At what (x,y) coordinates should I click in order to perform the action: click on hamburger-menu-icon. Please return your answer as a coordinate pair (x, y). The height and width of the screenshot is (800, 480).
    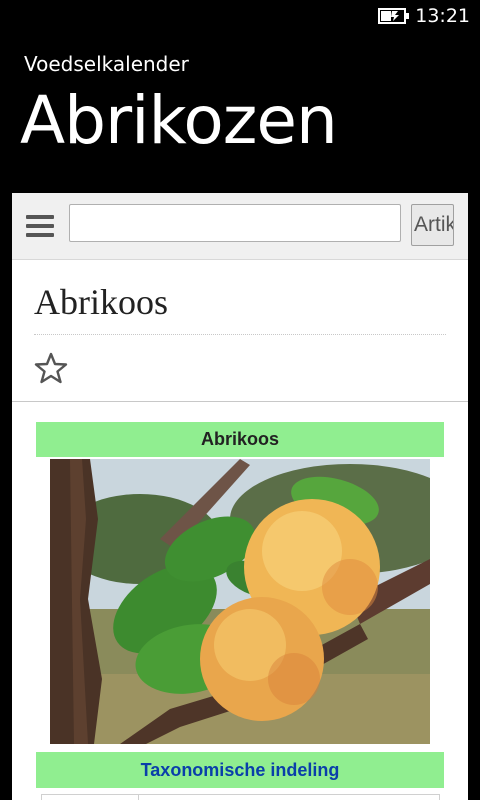
    Looking at the image, I should click on (40, 226).